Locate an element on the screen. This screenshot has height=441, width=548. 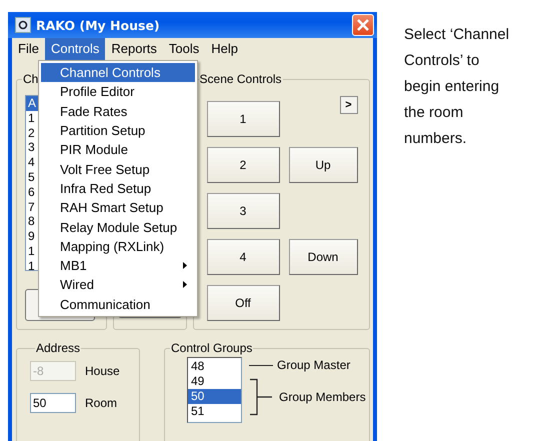
menu-item: Fade Rates is located at coordinates (118, 111).